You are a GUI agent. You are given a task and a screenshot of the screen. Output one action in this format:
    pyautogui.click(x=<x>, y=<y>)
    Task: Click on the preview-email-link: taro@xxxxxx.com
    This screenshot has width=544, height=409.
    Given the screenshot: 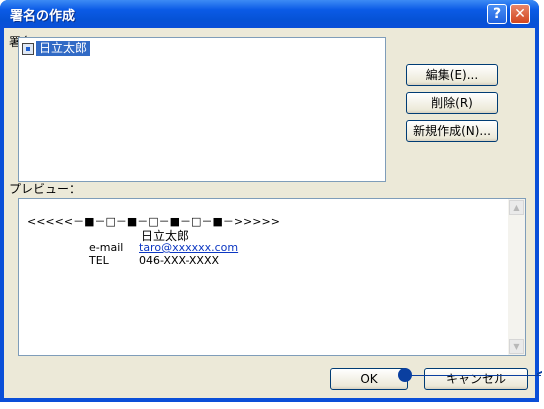 What is the action you would take?
    pyautogui.click(x=188, y=247)
    